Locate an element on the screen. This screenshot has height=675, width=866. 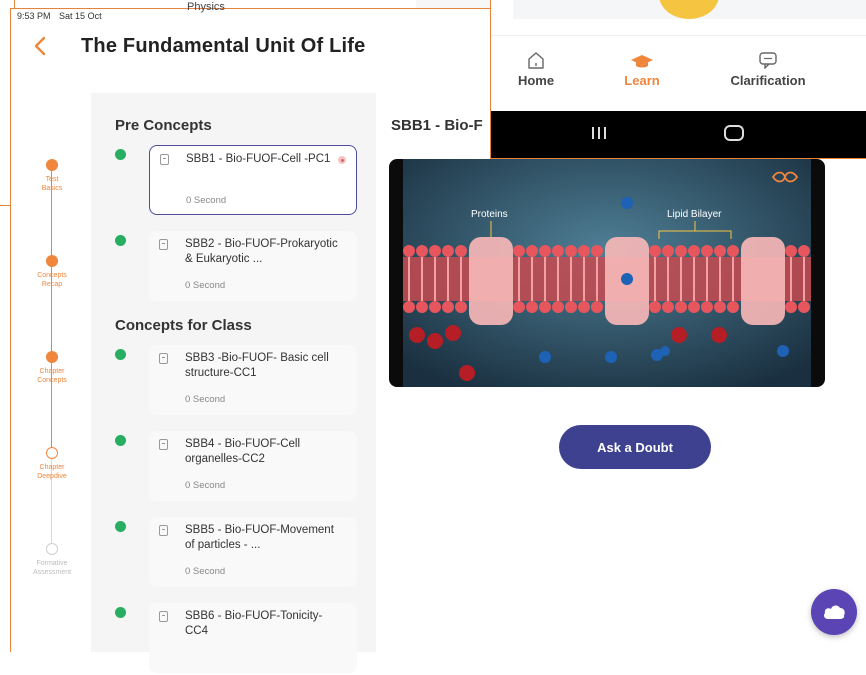
page-title: The Fundamental Unit Of Life is located at coordinates (223, 46).